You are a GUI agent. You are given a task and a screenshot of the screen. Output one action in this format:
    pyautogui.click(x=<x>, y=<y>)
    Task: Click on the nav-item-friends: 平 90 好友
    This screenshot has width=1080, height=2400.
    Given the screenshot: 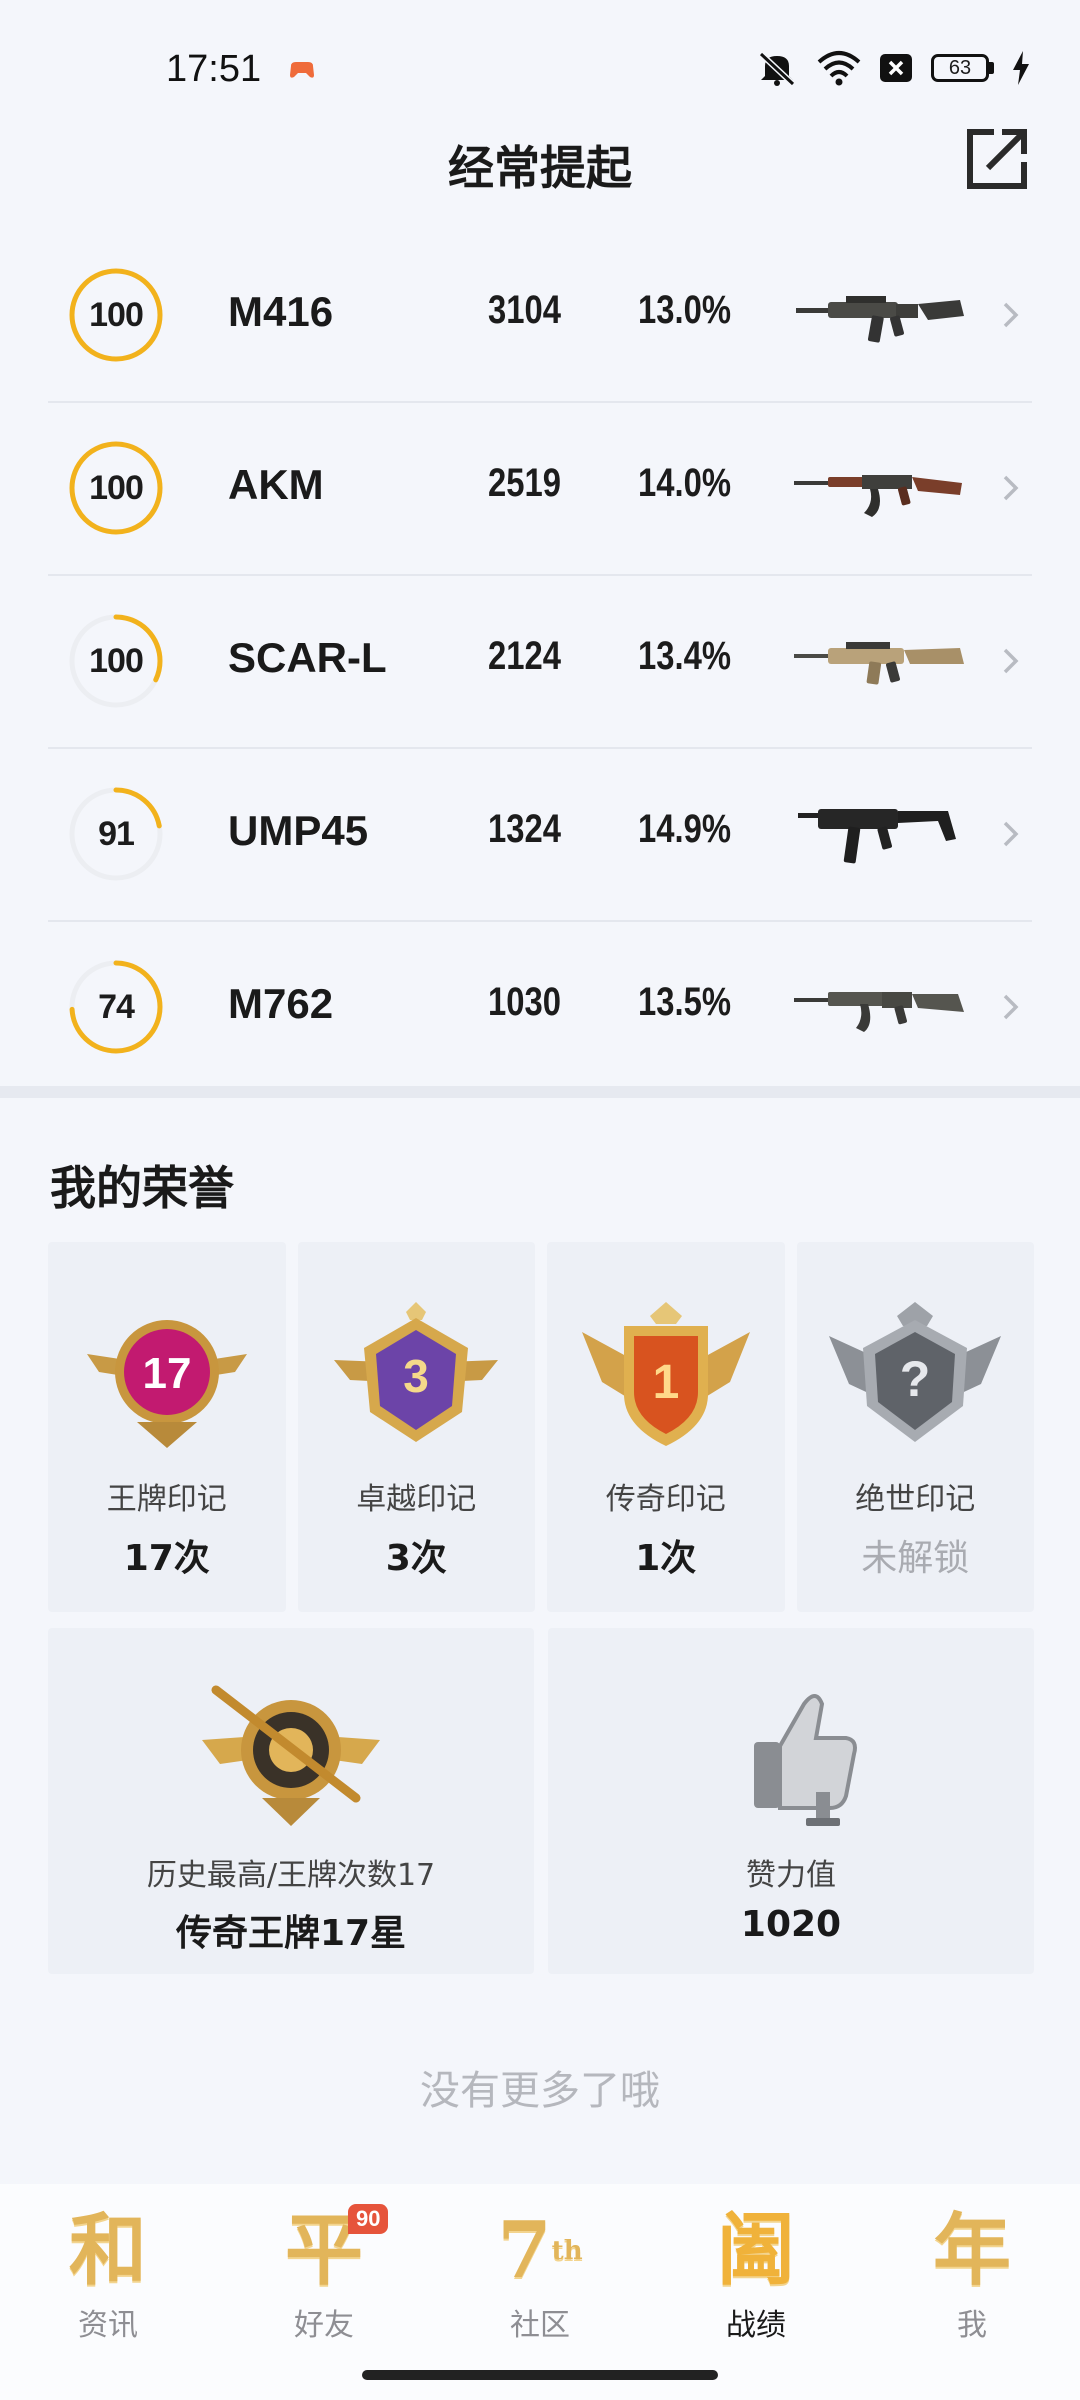 What is the action you would take?
    pyautogui.click(x=324, y=2292)
    